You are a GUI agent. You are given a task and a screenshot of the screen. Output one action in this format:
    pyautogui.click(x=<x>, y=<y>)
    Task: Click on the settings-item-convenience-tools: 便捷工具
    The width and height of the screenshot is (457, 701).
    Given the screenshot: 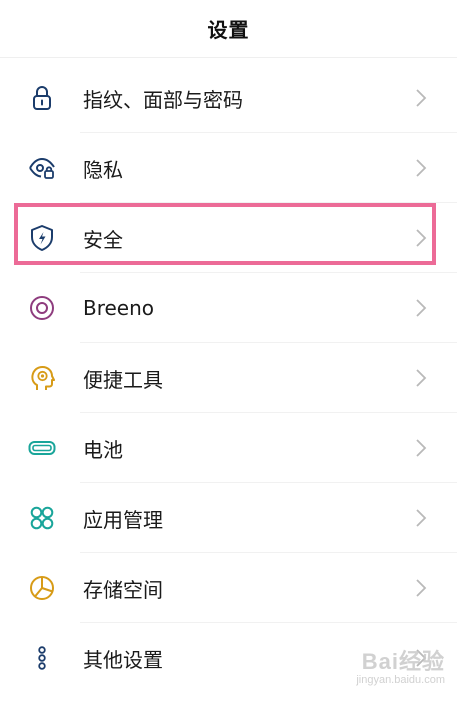 What is the action you would take?
    pyautogui.click(x=228, y=378)
    